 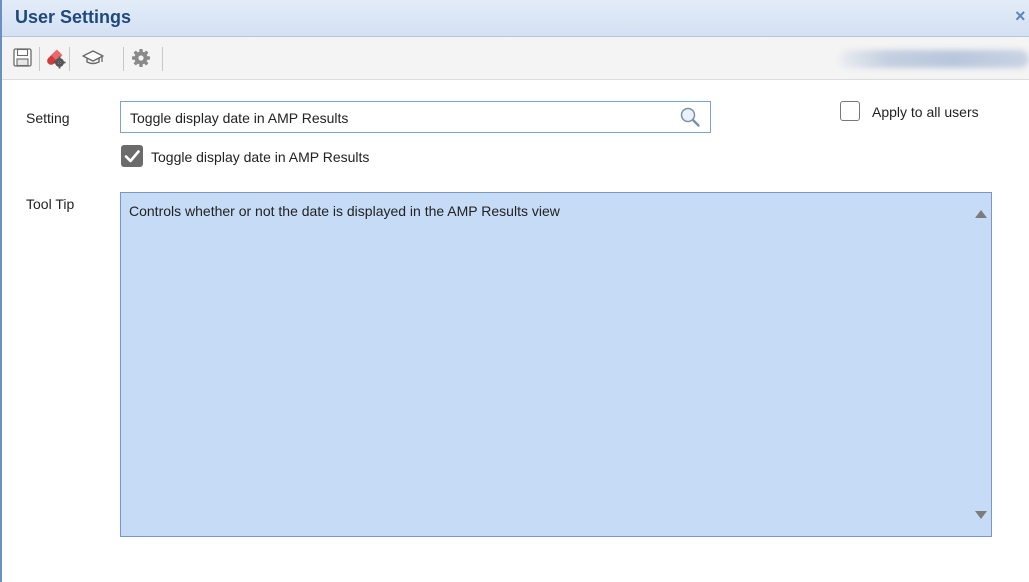 What do you see at coordinates (1022, 16) in the screenshot?
I see `close-button: ×` at bounding box center [1022, 16].